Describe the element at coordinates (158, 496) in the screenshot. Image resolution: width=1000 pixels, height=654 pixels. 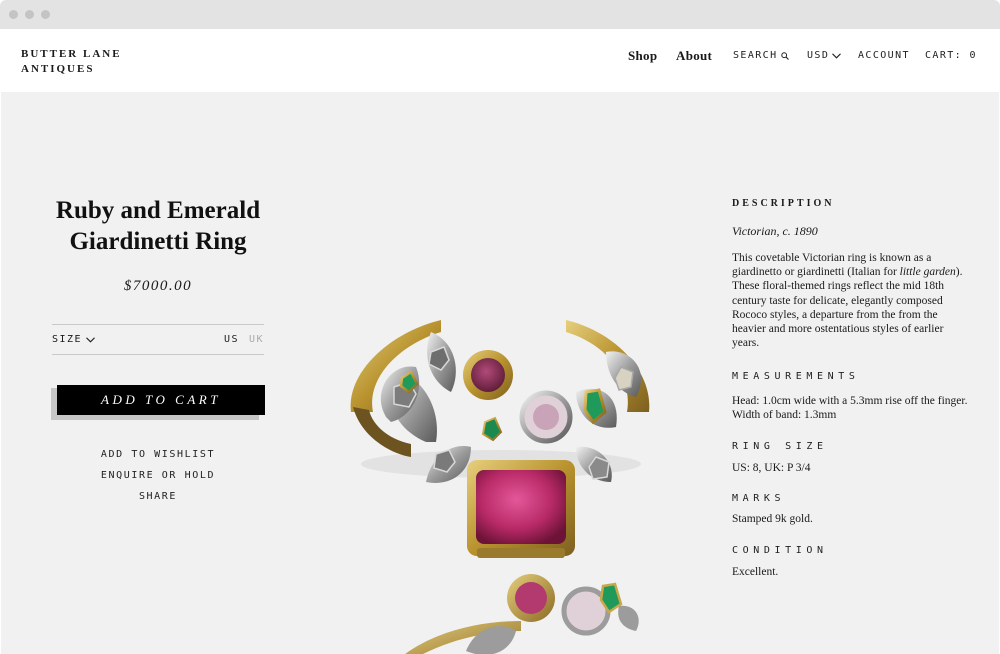
I see `share-link: SHARE` at that location.